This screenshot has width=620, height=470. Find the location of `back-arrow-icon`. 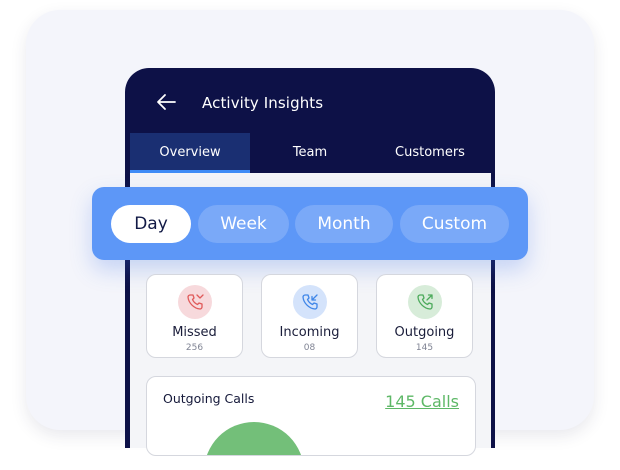

back-arrow-icon is located at coordinates (166, 102).